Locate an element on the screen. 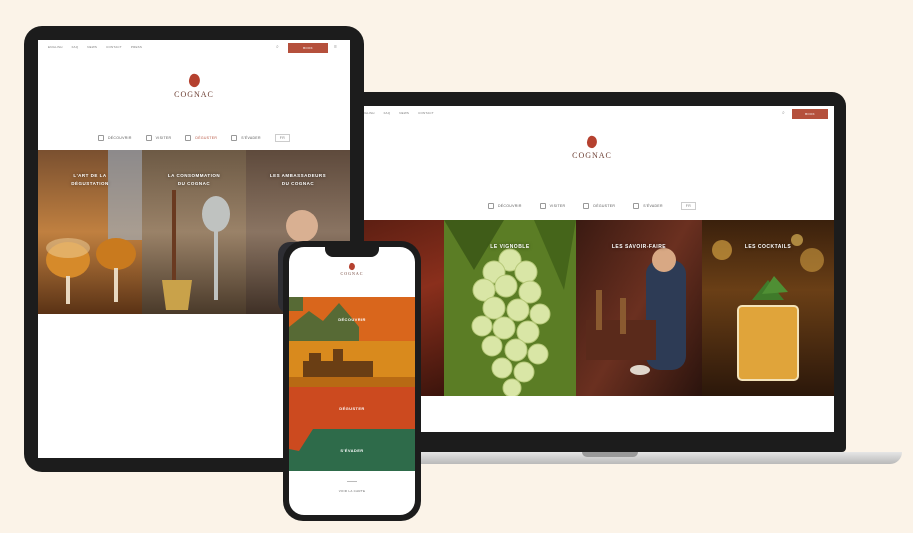 The width and height of the screenshot is (913, 533). panel-label: S'ÉVADER is located at coordinates (352, 450).